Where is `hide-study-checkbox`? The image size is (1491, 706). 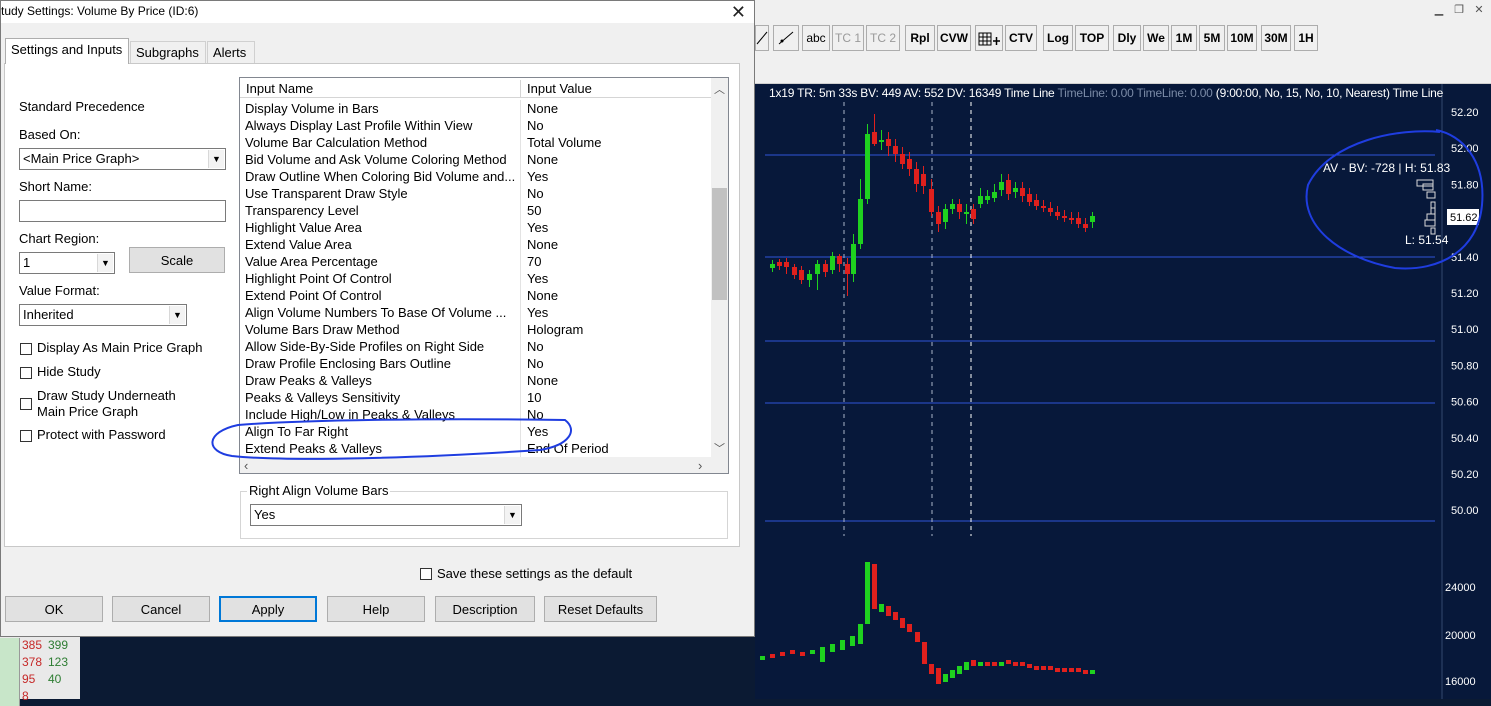
hide-study-checkbox is located at coordinates (26, 373).